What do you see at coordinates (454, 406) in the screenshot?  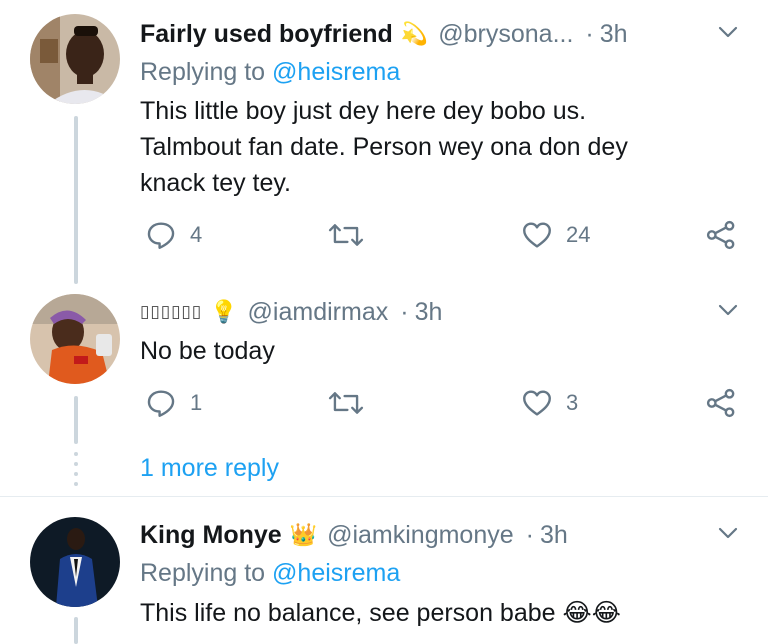 I see `tweet-actions: 1 3` at bounding box center [454, 406].